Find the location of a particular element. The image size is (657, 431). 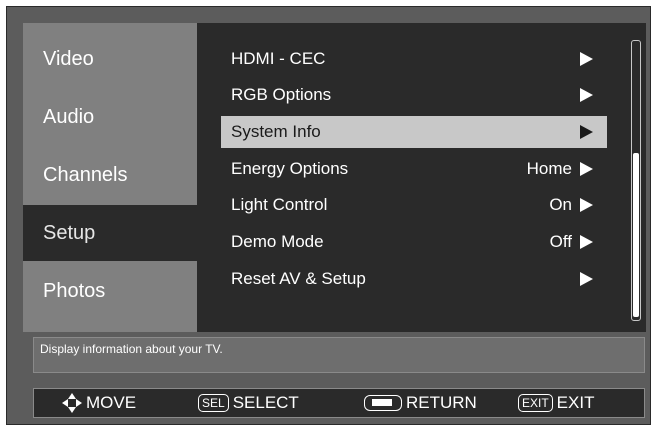

hint-return-label: RETURN is located at coordinates (441, 402).